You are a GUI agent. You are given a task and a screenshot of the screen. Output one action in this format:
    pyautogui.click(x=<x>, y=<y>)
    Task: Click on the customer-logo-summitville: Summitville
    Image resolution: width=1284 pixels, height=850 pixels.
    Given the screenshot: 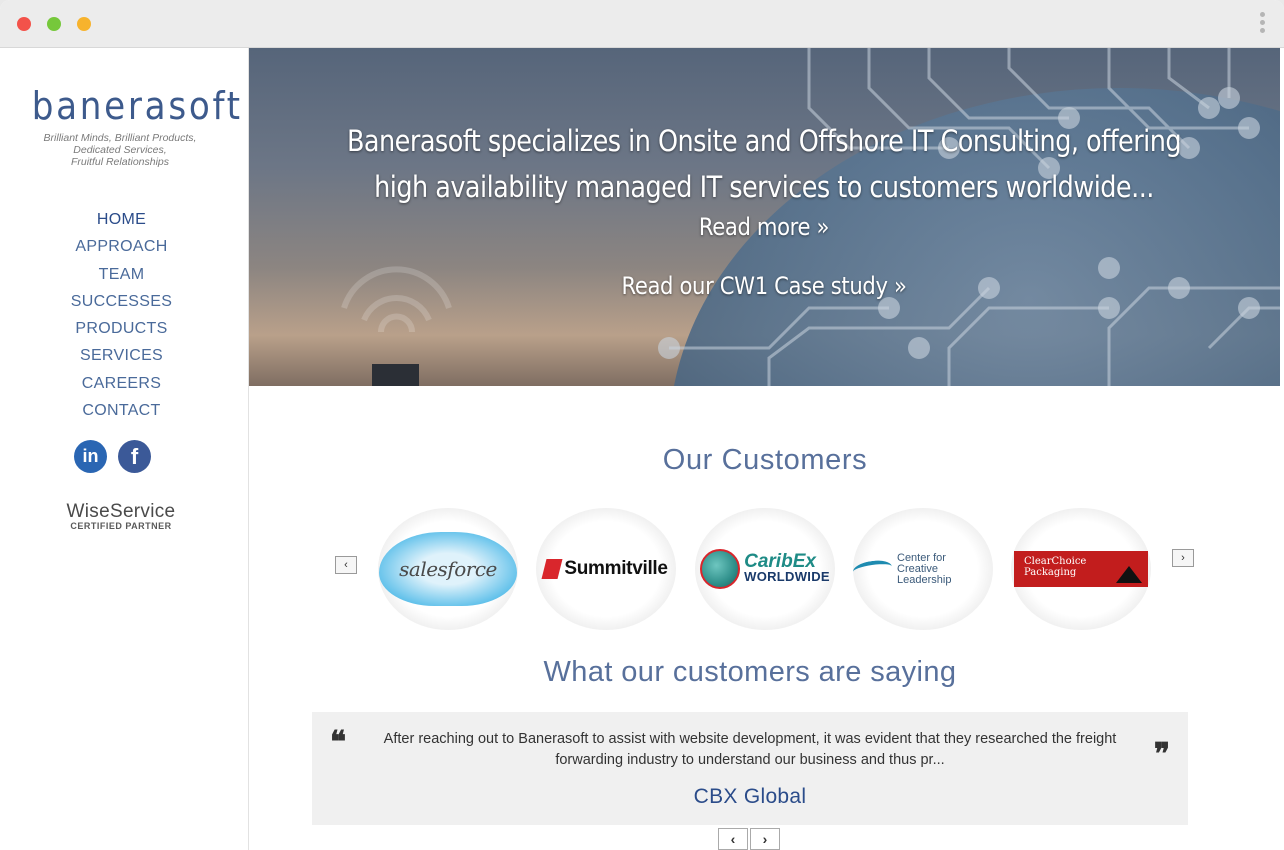 What is the action you would take?
    pyautogui.click(x=606, y=569)
    